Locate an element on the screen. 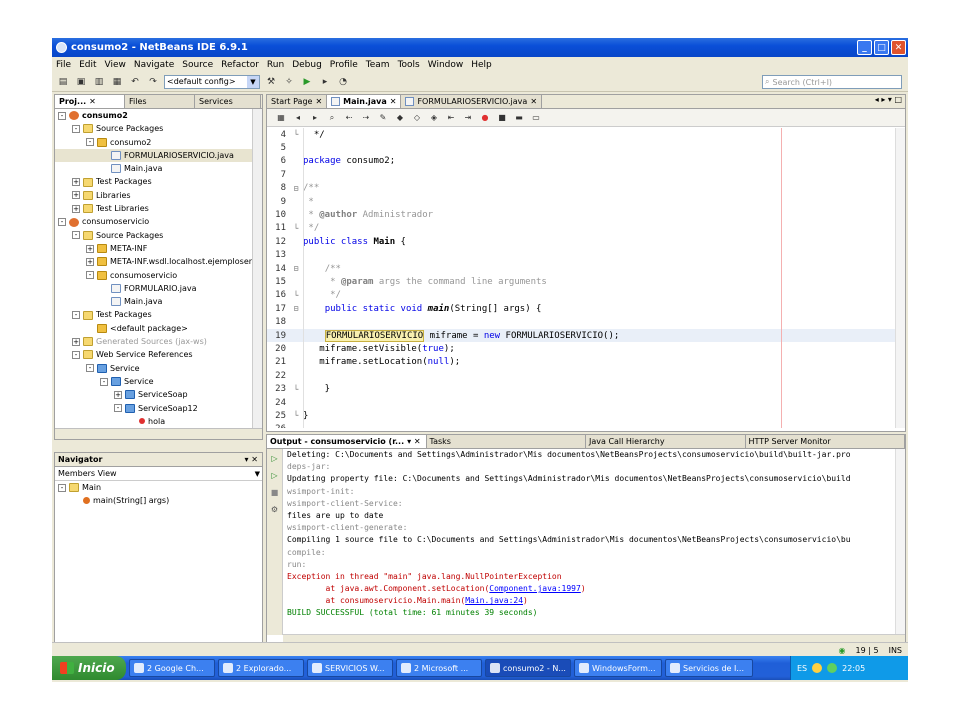  tab-projects: Proj... ✕ is located at coordinates (90, 101).